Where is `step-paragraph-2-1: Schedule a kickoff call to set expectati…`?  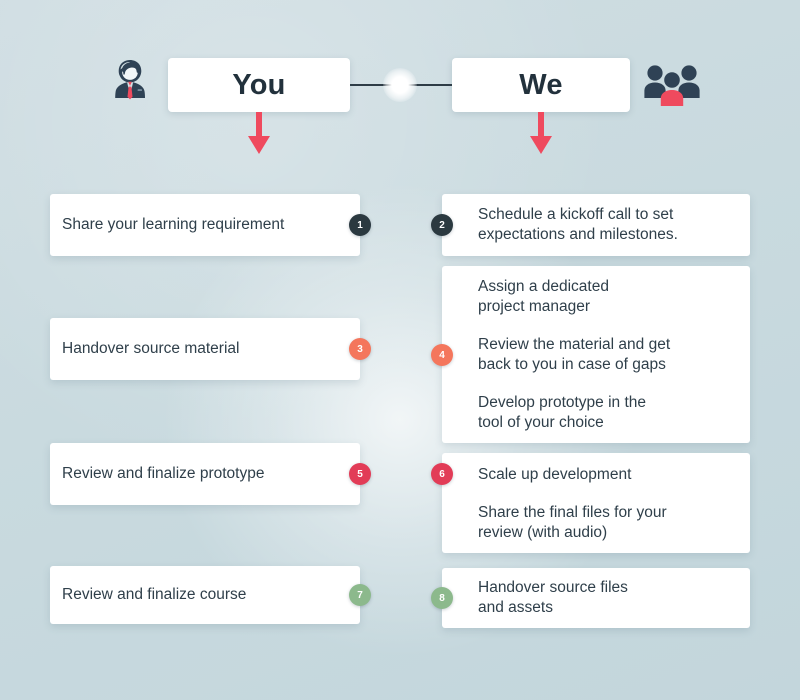
step-paragraph-2-1: Schedule a kickoff call to set expectati… is located at coordinates (578, 224).